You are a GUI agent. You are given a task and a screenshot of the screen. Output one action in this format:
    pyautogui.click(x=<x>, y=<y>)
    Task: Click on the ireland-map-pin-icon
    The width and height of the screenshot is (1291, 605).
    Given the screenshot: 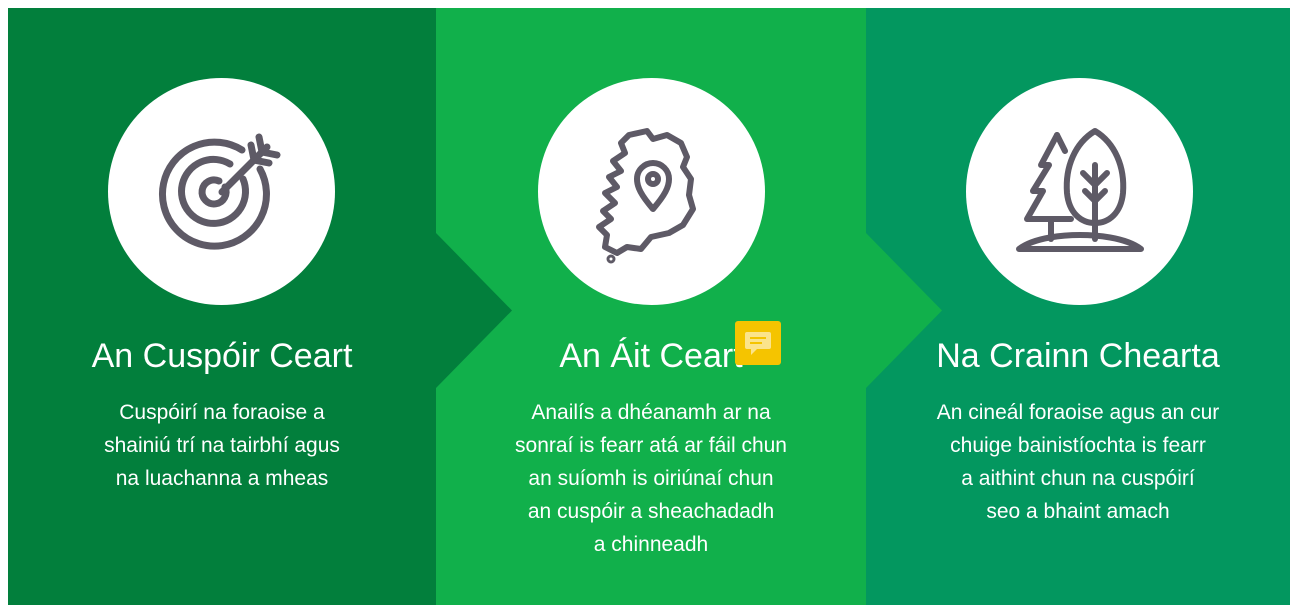 What is the action you would take?
    pyautogui.click(x=645, y=195)
    